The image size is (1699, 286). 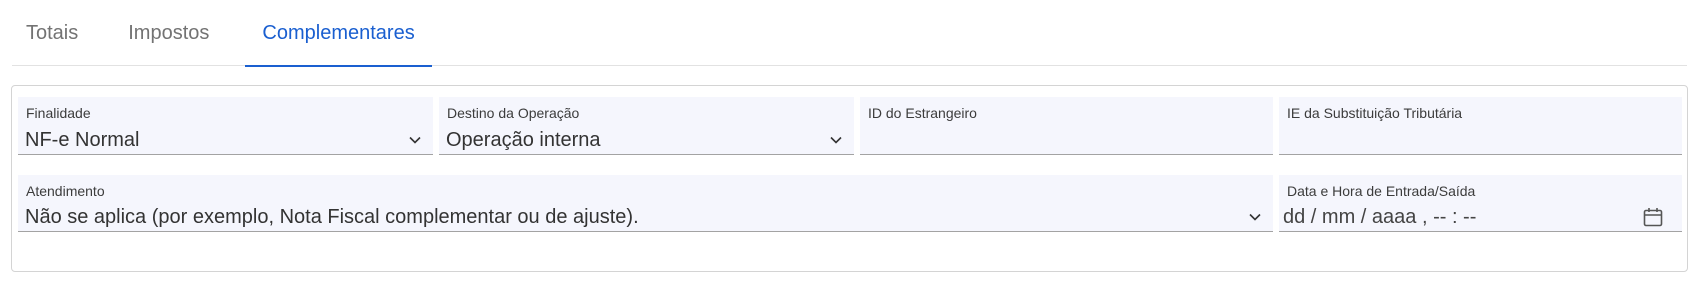 I want to click on tab-complementares-label: Complementares, so click(x=338, y=32).